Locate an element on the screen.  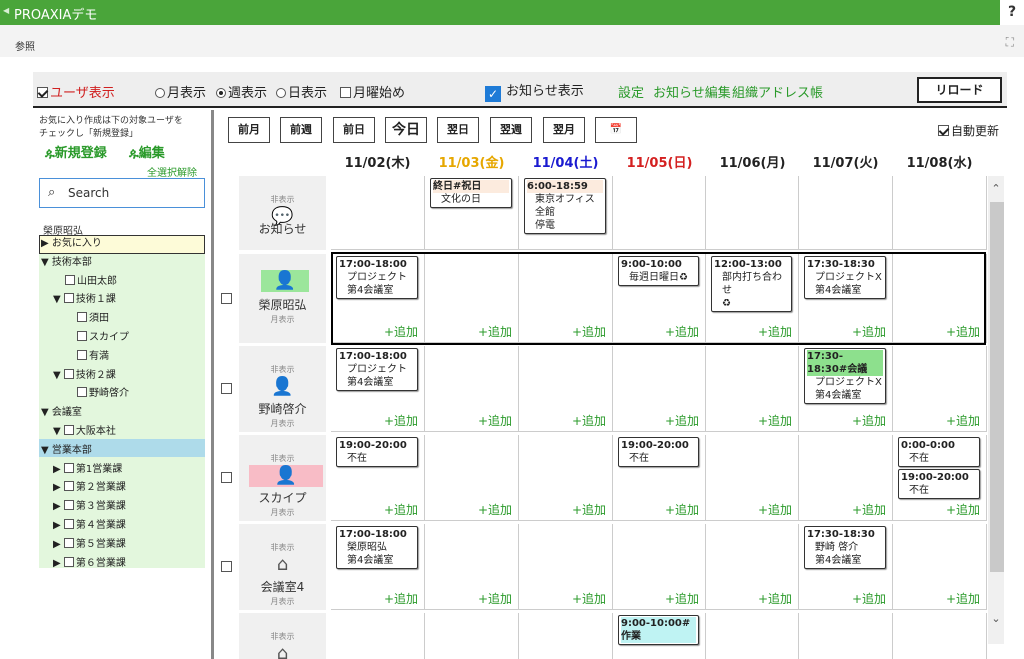
auto-update-toggle: 自動更新 is located at coordinates (968, 130).